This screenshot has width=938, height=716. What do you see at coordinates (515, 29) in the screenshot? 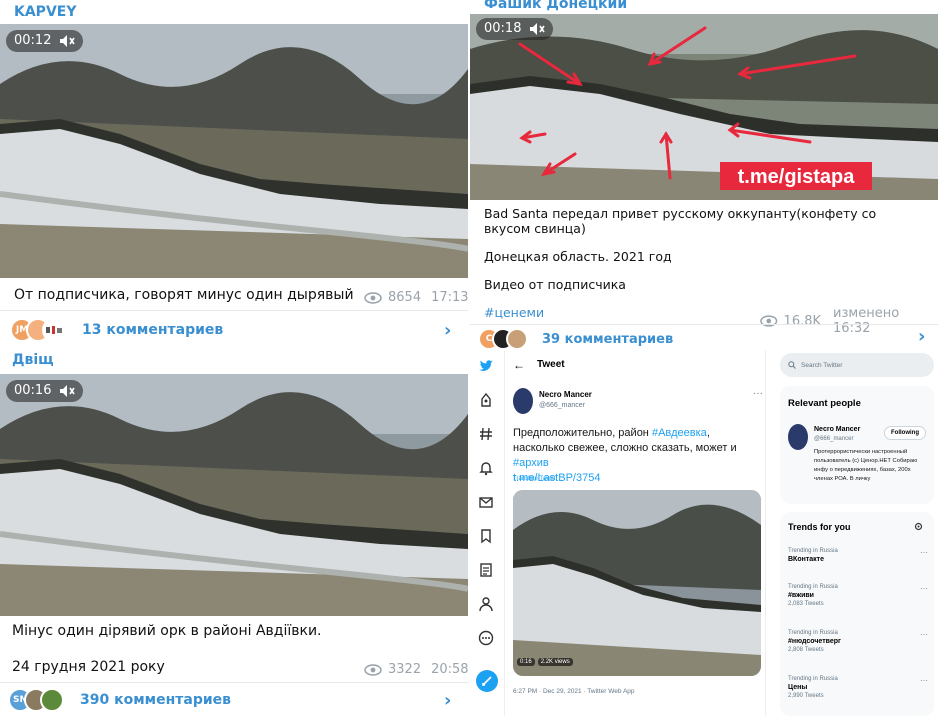
I see `video-duration: 00:18` at bounding box center [515, 29].